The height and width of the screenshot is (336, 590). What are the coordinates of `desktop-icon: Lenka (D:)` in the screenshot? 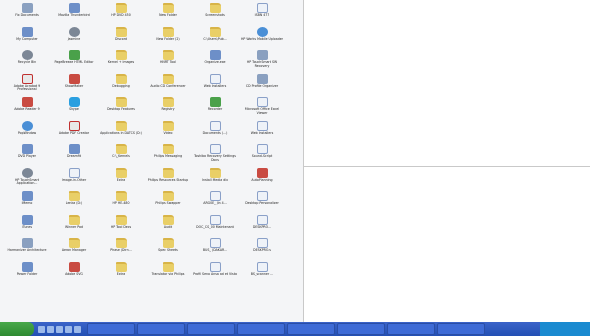 It's located at (74, 203).